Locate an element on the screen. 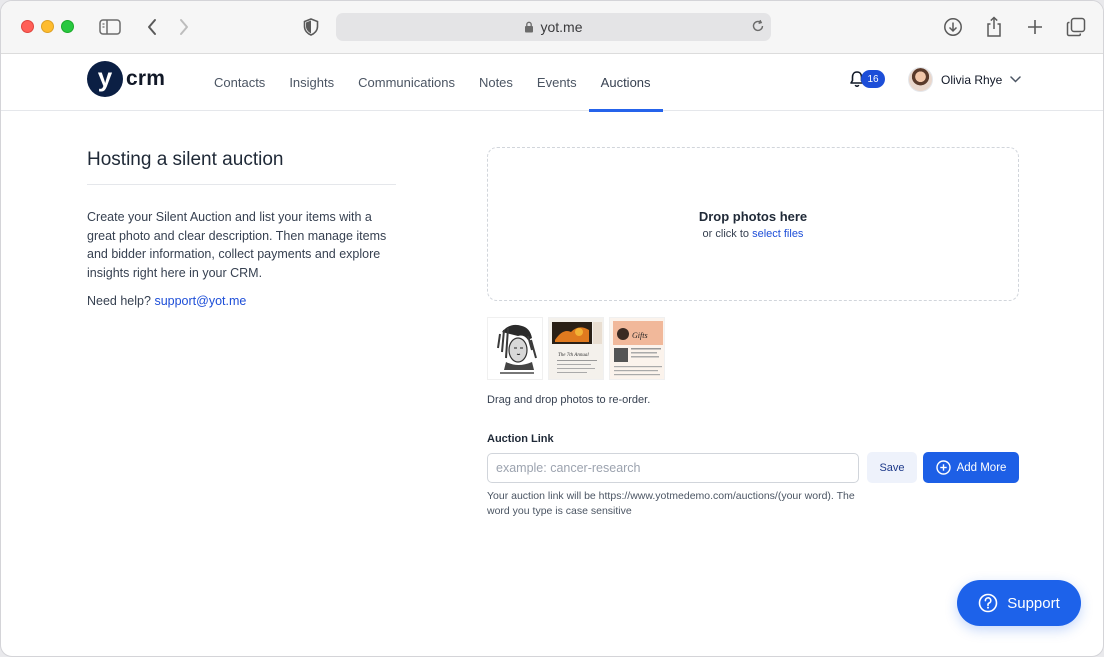 This screenshot has width=1104, height=657. support-button: Support is located at coordinates (1019, 603).